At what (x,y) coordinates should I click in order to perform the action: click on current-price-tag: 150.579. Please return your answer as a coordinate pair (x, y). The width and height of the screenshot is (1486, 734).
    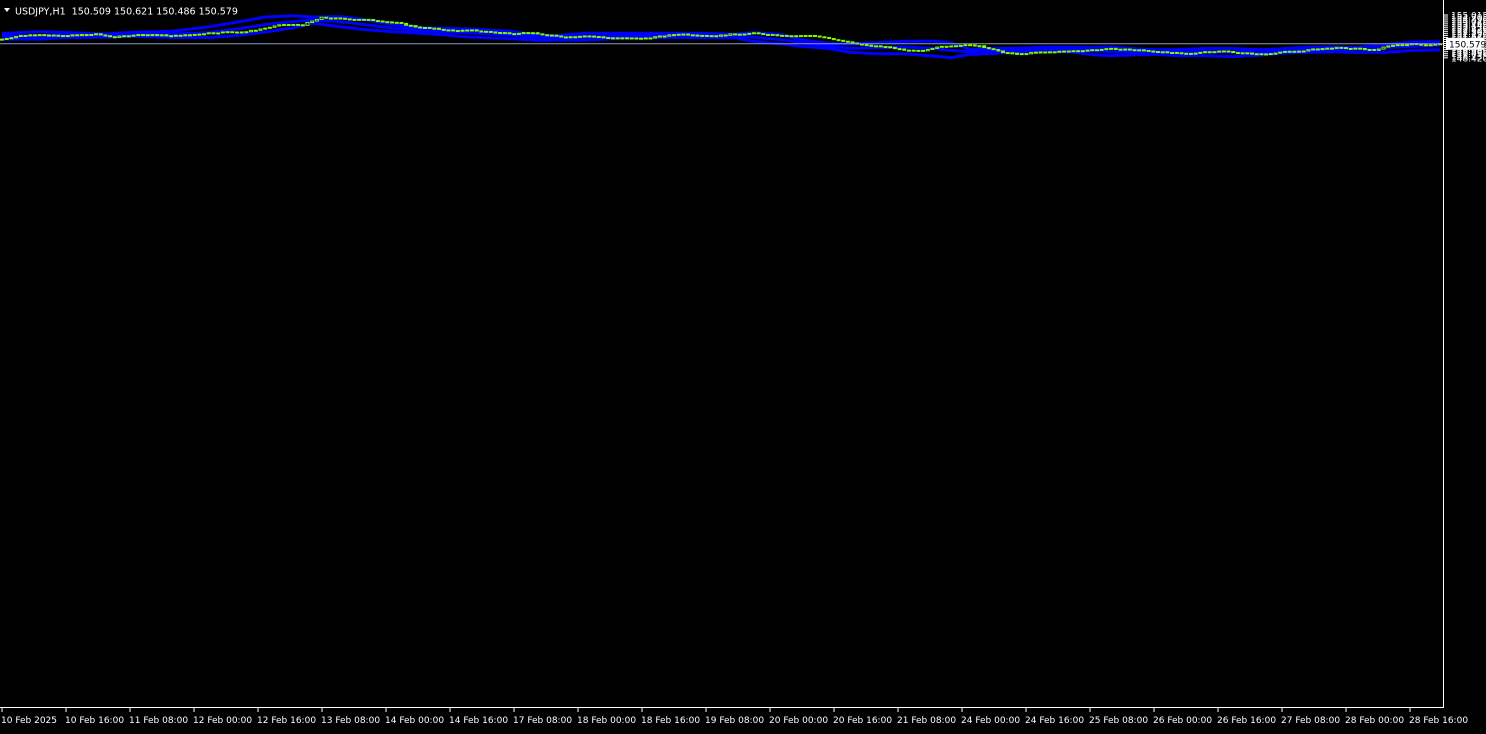
    Looking at the image, I should click on (1466, 43).